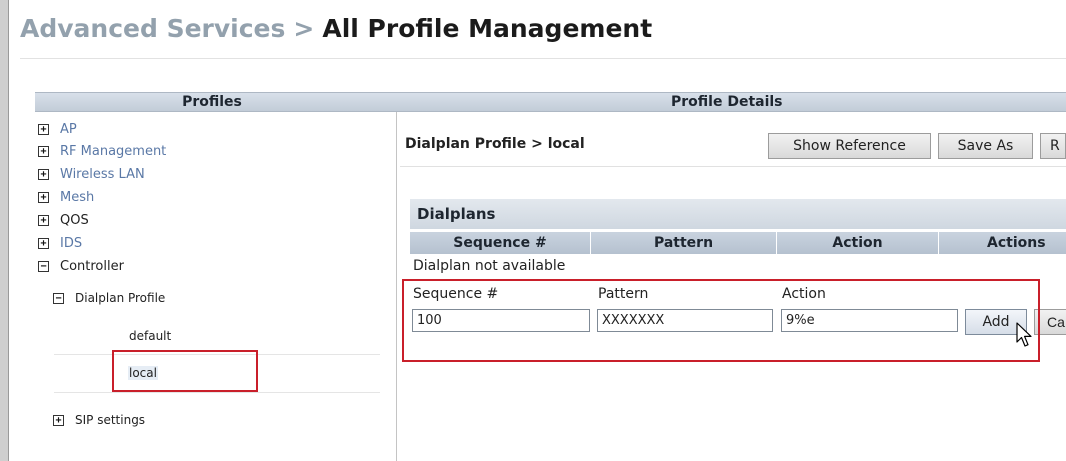 The width and height of the screenshot is (1066, 461). I want to click on reset-button: R, so click(1053, 146).